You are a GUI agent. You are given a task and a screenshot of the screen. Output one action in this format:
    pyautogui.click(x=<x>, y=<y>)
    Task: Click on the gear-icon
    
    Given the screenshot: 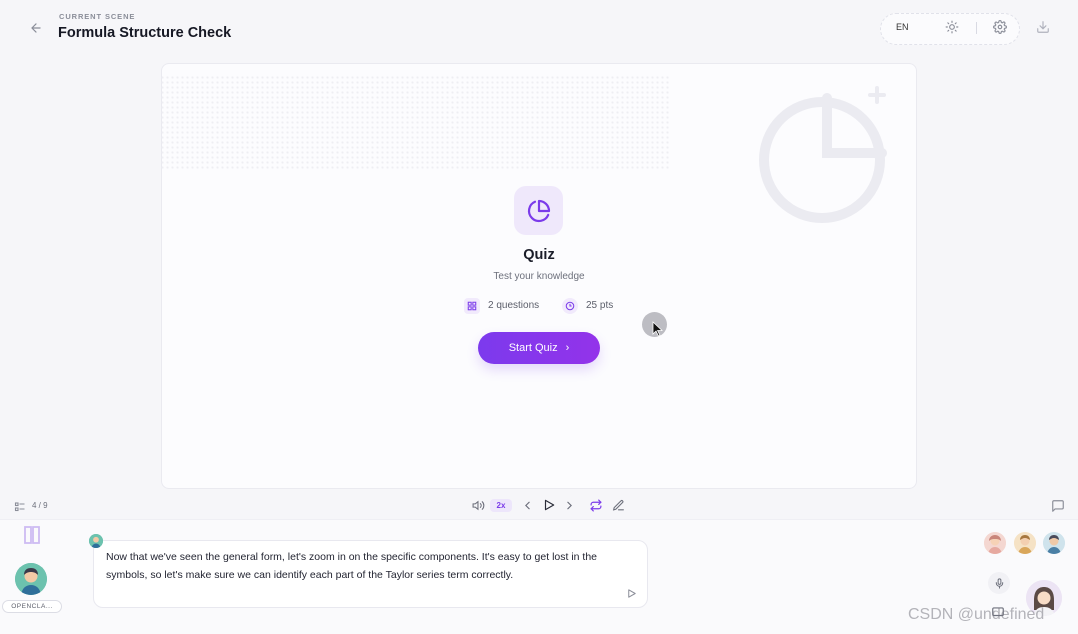 What is the action you would take?
    pyautogui.click(x=1001, y=28)
    